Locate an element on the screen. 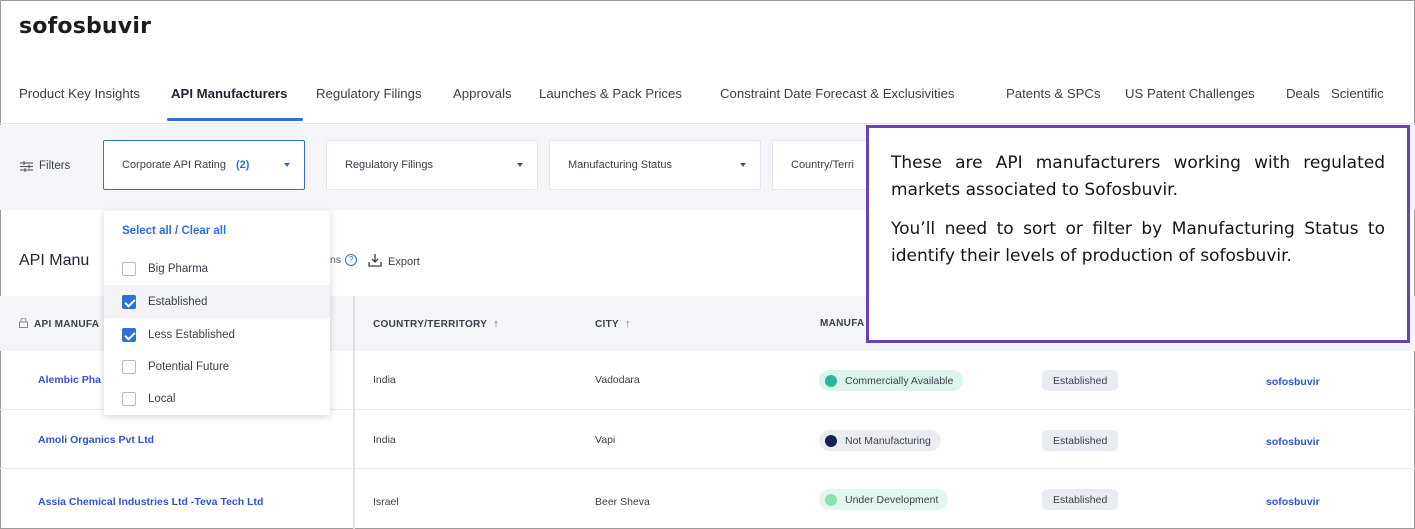 Image resolution: width=1415 pixels, height=529 pixels. manufacturing-status-label: Manufacturing Status is located at coordinates (620, 165).